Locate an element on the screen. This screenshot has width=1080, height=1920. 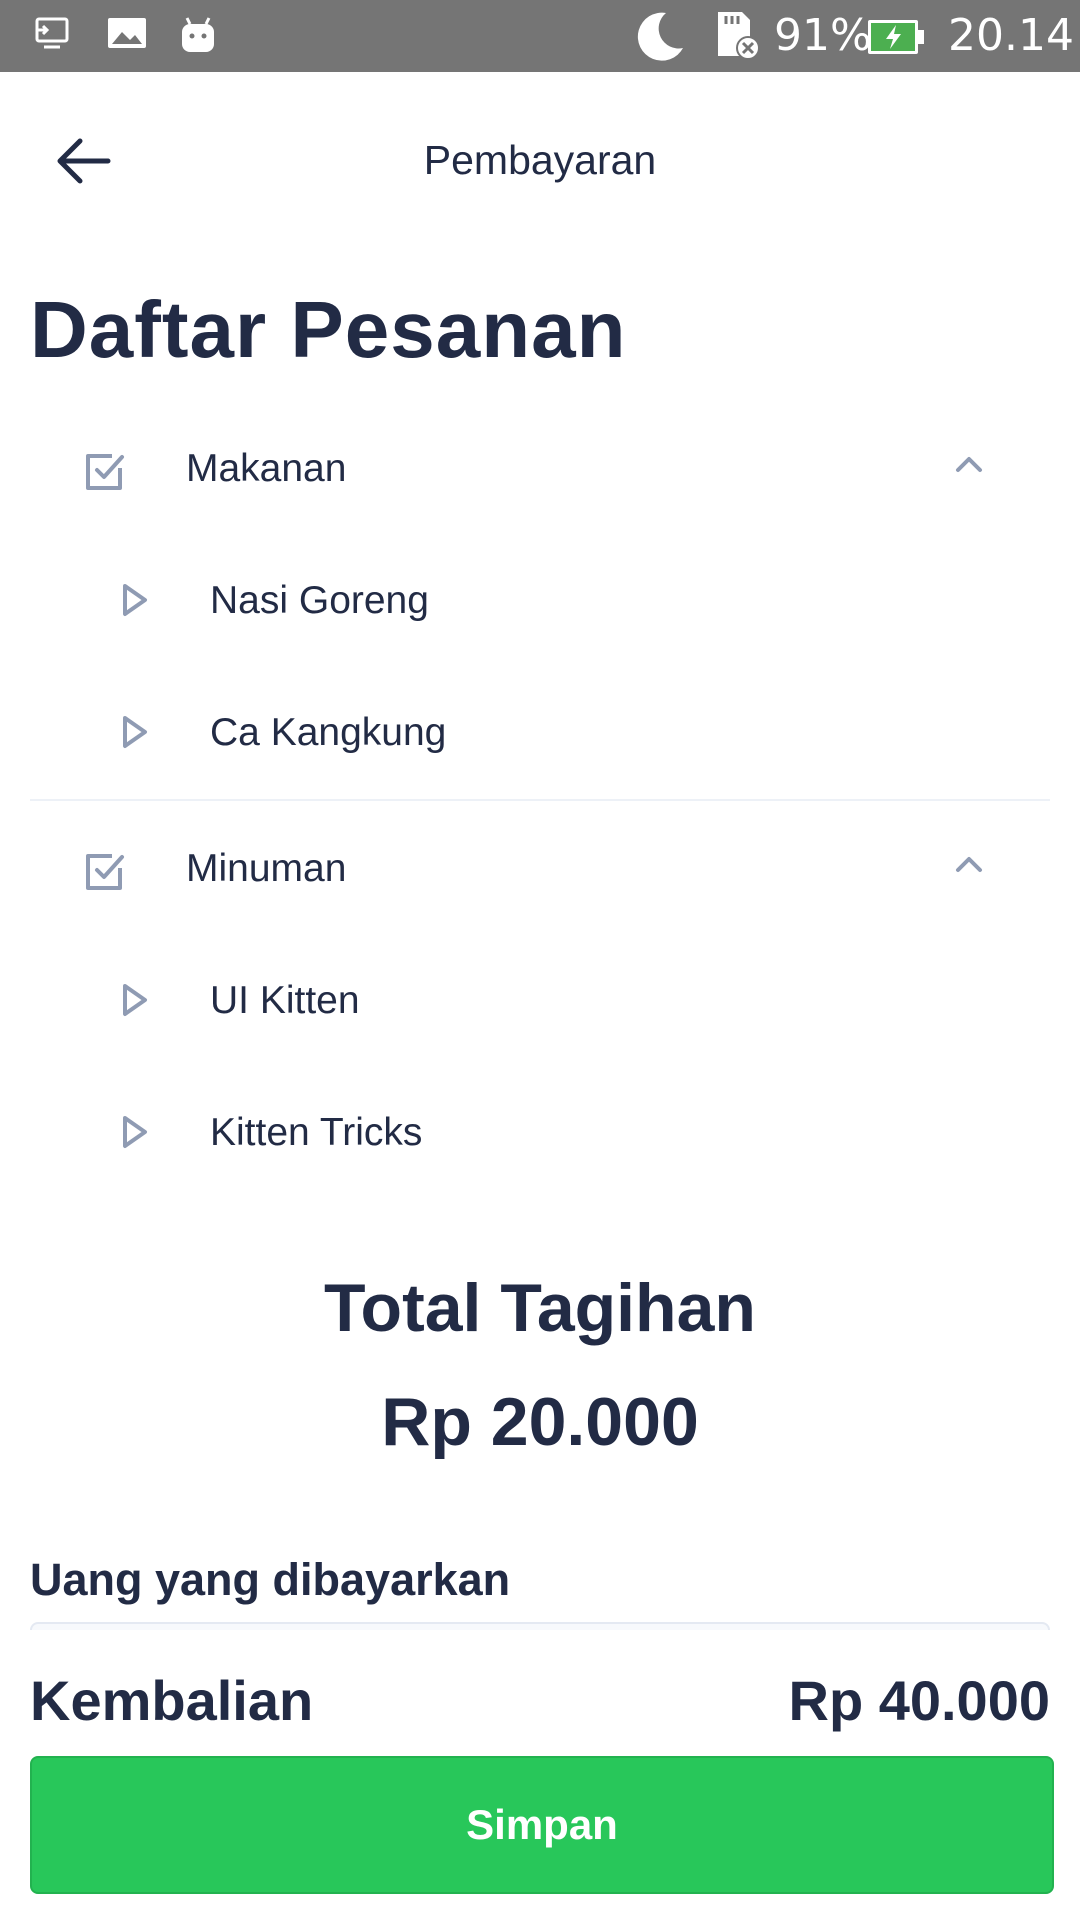
list-item: UI Kitten is located at coordinates (540, 1002).